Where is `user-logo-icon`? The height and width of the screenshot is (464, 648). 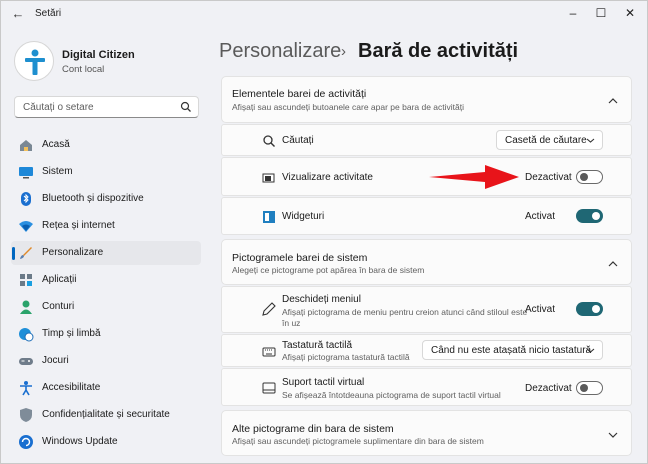
user-logo-icon is located at coordinates (35, 62).